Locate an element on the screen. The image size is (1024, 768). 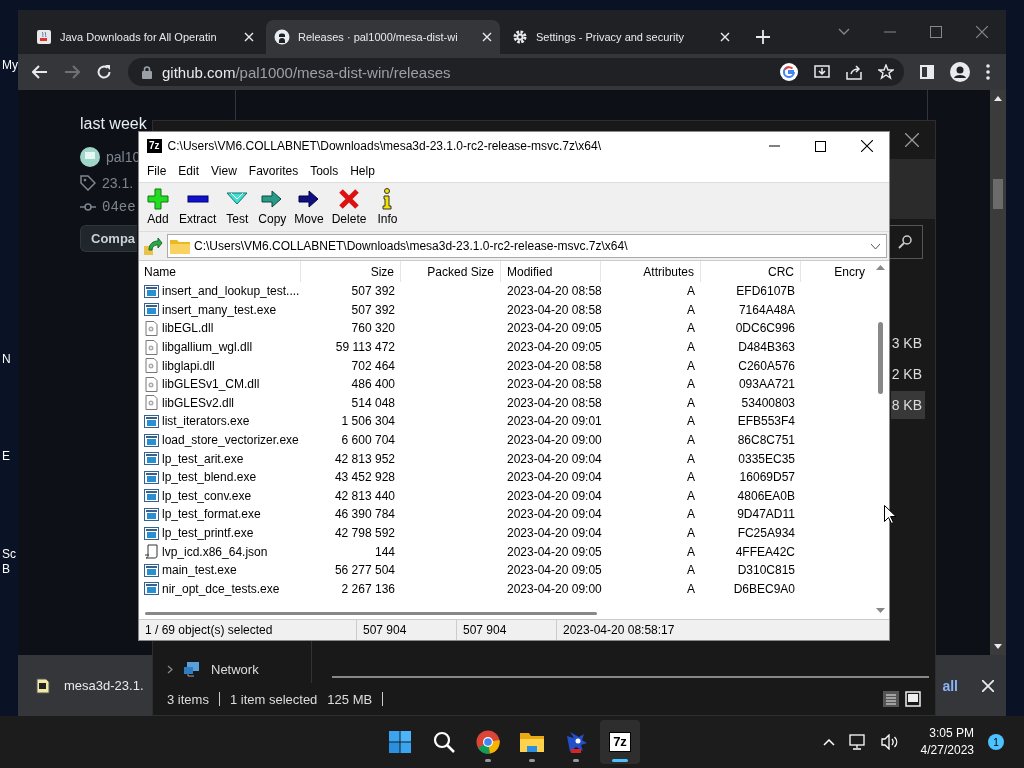
share-icon is located at coordinates (854, 72).